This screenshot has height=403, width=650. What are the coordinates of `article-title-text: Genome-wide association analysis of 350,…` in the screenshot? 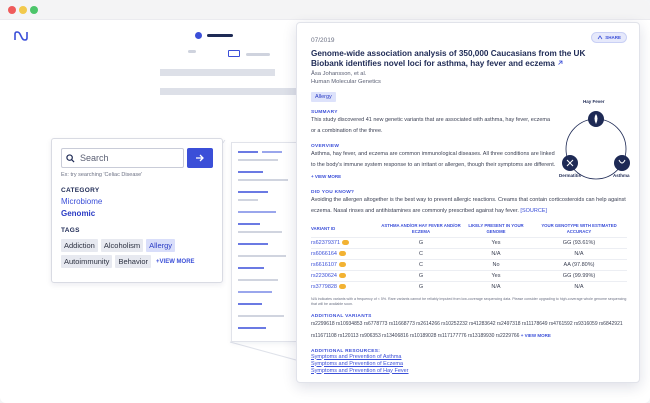 It's located at (448, 58).